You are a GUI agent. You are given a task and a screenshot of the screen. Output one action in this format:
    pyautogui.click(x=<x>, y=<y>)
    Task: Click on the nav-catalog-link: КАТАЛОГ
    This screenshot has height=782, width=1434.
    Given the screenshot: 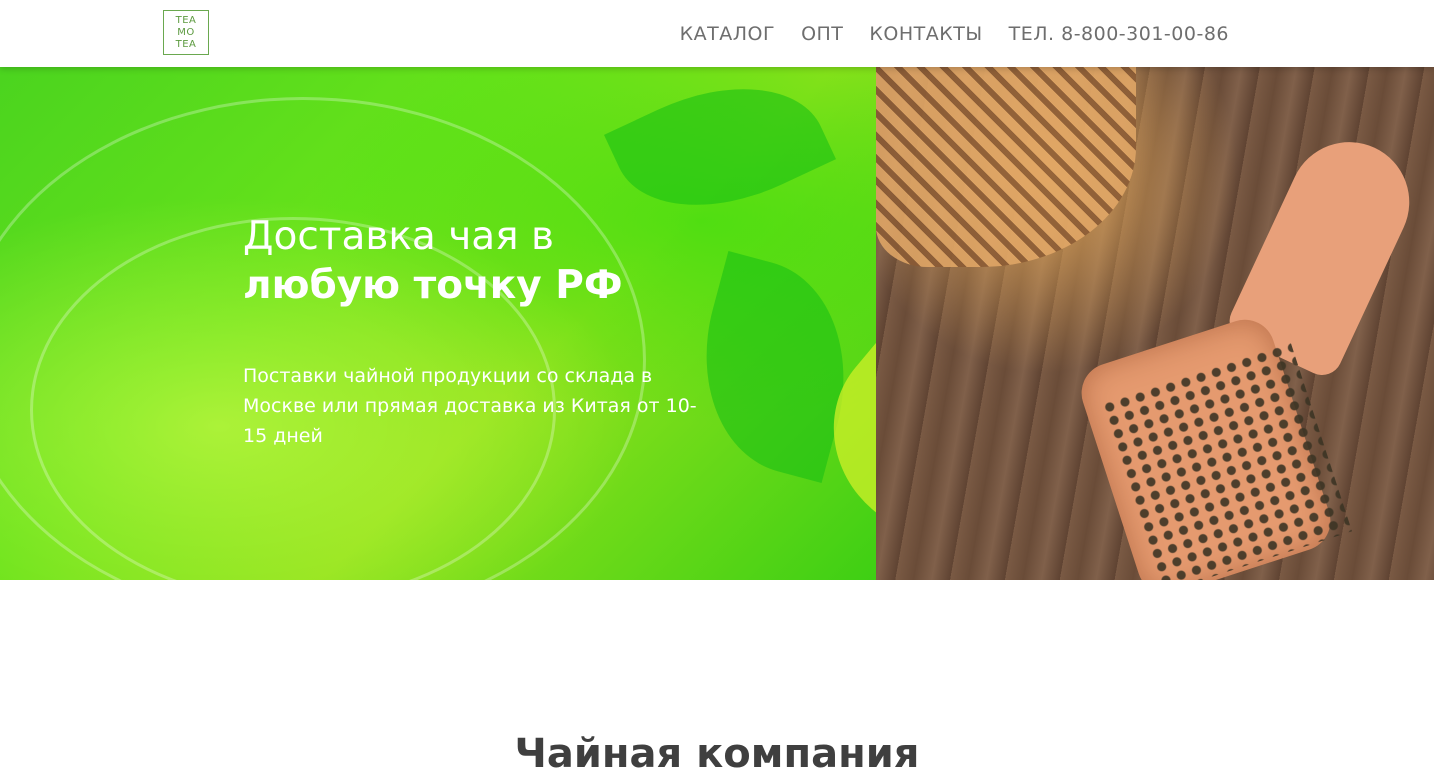 What is the action you would take?
    pyautogui.click(x=727, y=34)
    